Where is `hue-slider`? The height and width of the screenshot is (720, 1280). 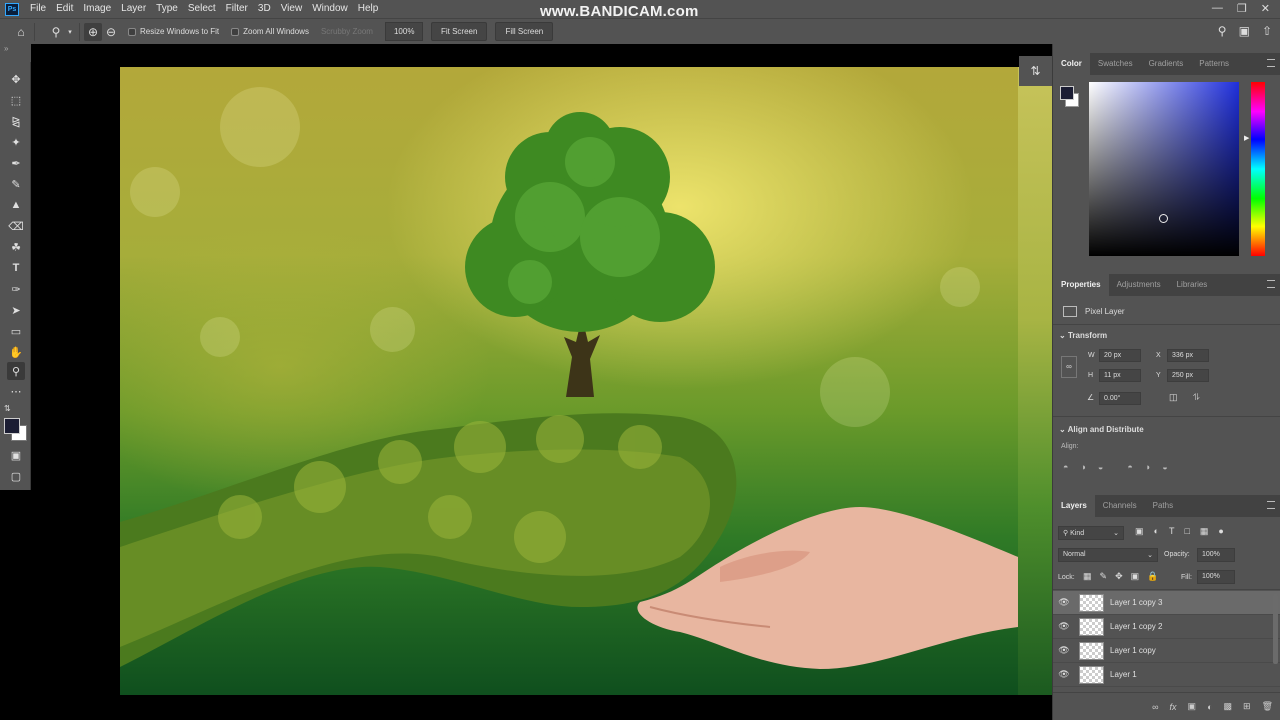
hue-slider is located at coordinates (1258, 169).